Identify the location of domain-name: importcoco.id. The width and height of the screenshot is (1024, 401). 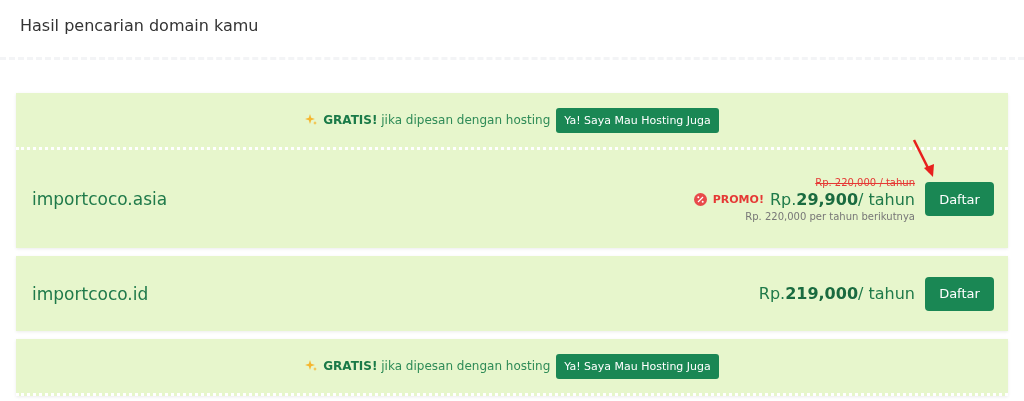
(91, 293).